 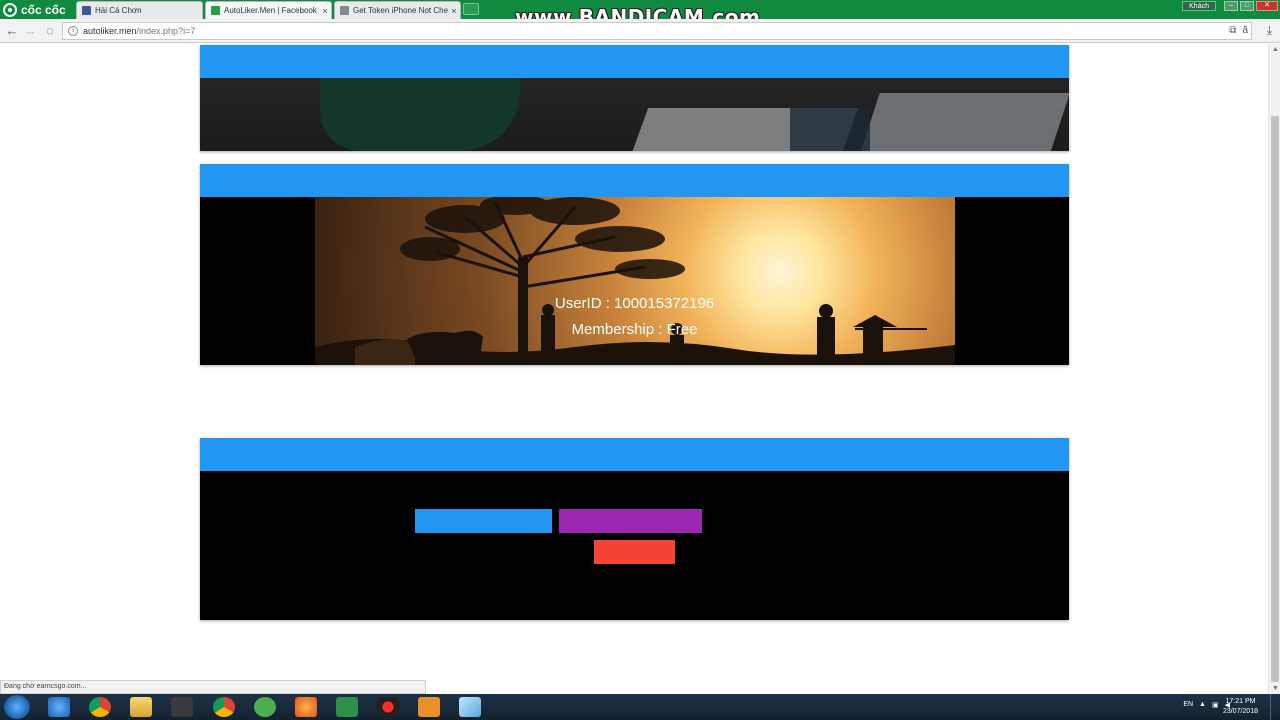 What do you see at coordinates (118, 10) in the screenshot?
I see `tab-label: Hải Cá Chơn` at bounding box center [118, 10].